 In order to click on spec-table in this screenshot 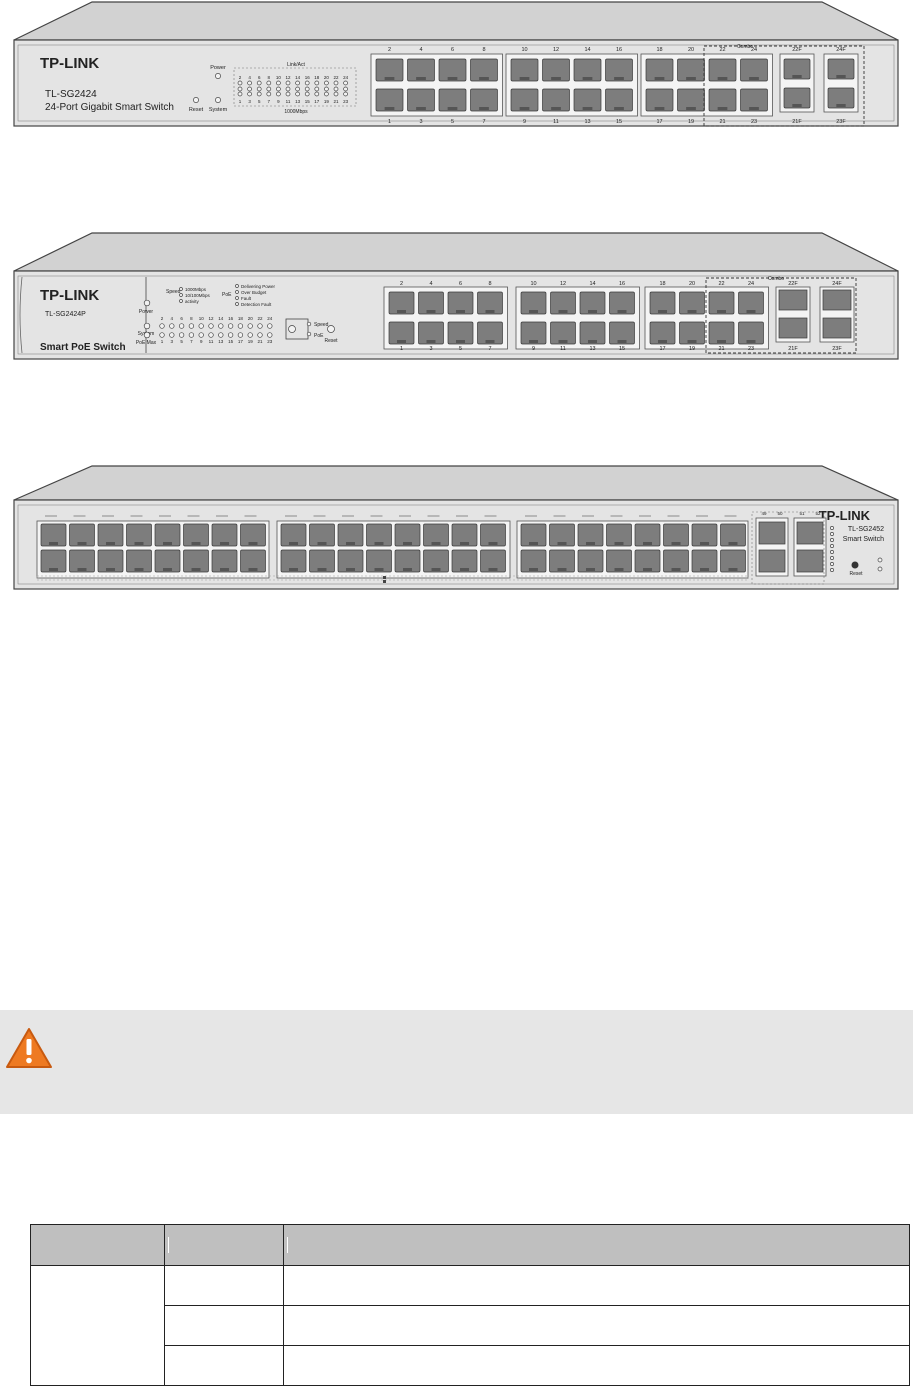, I will do `click(470, 1305)`.